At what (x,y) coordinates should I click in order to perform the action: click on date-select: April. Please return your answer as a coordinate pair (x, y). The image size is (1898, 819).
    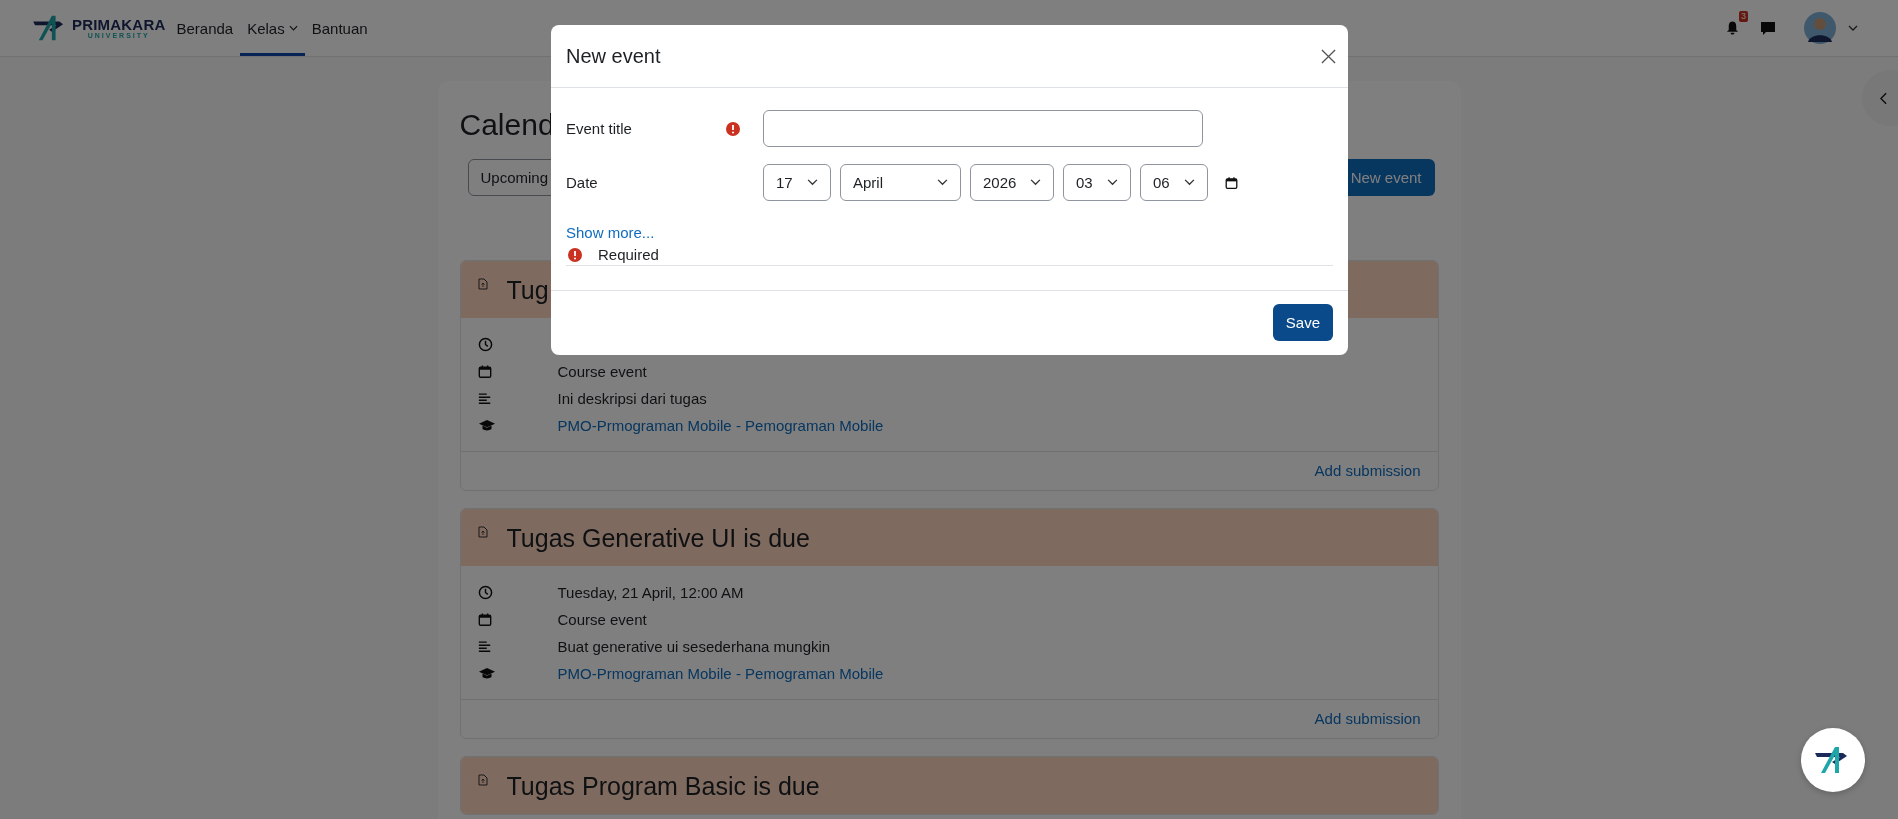
    Looking at the image, I should click on (900, 182).